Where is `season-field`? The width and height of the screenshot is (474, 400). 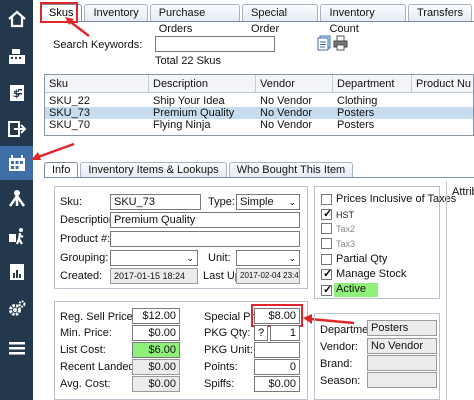 season-field is located at coordinates (402, 380).